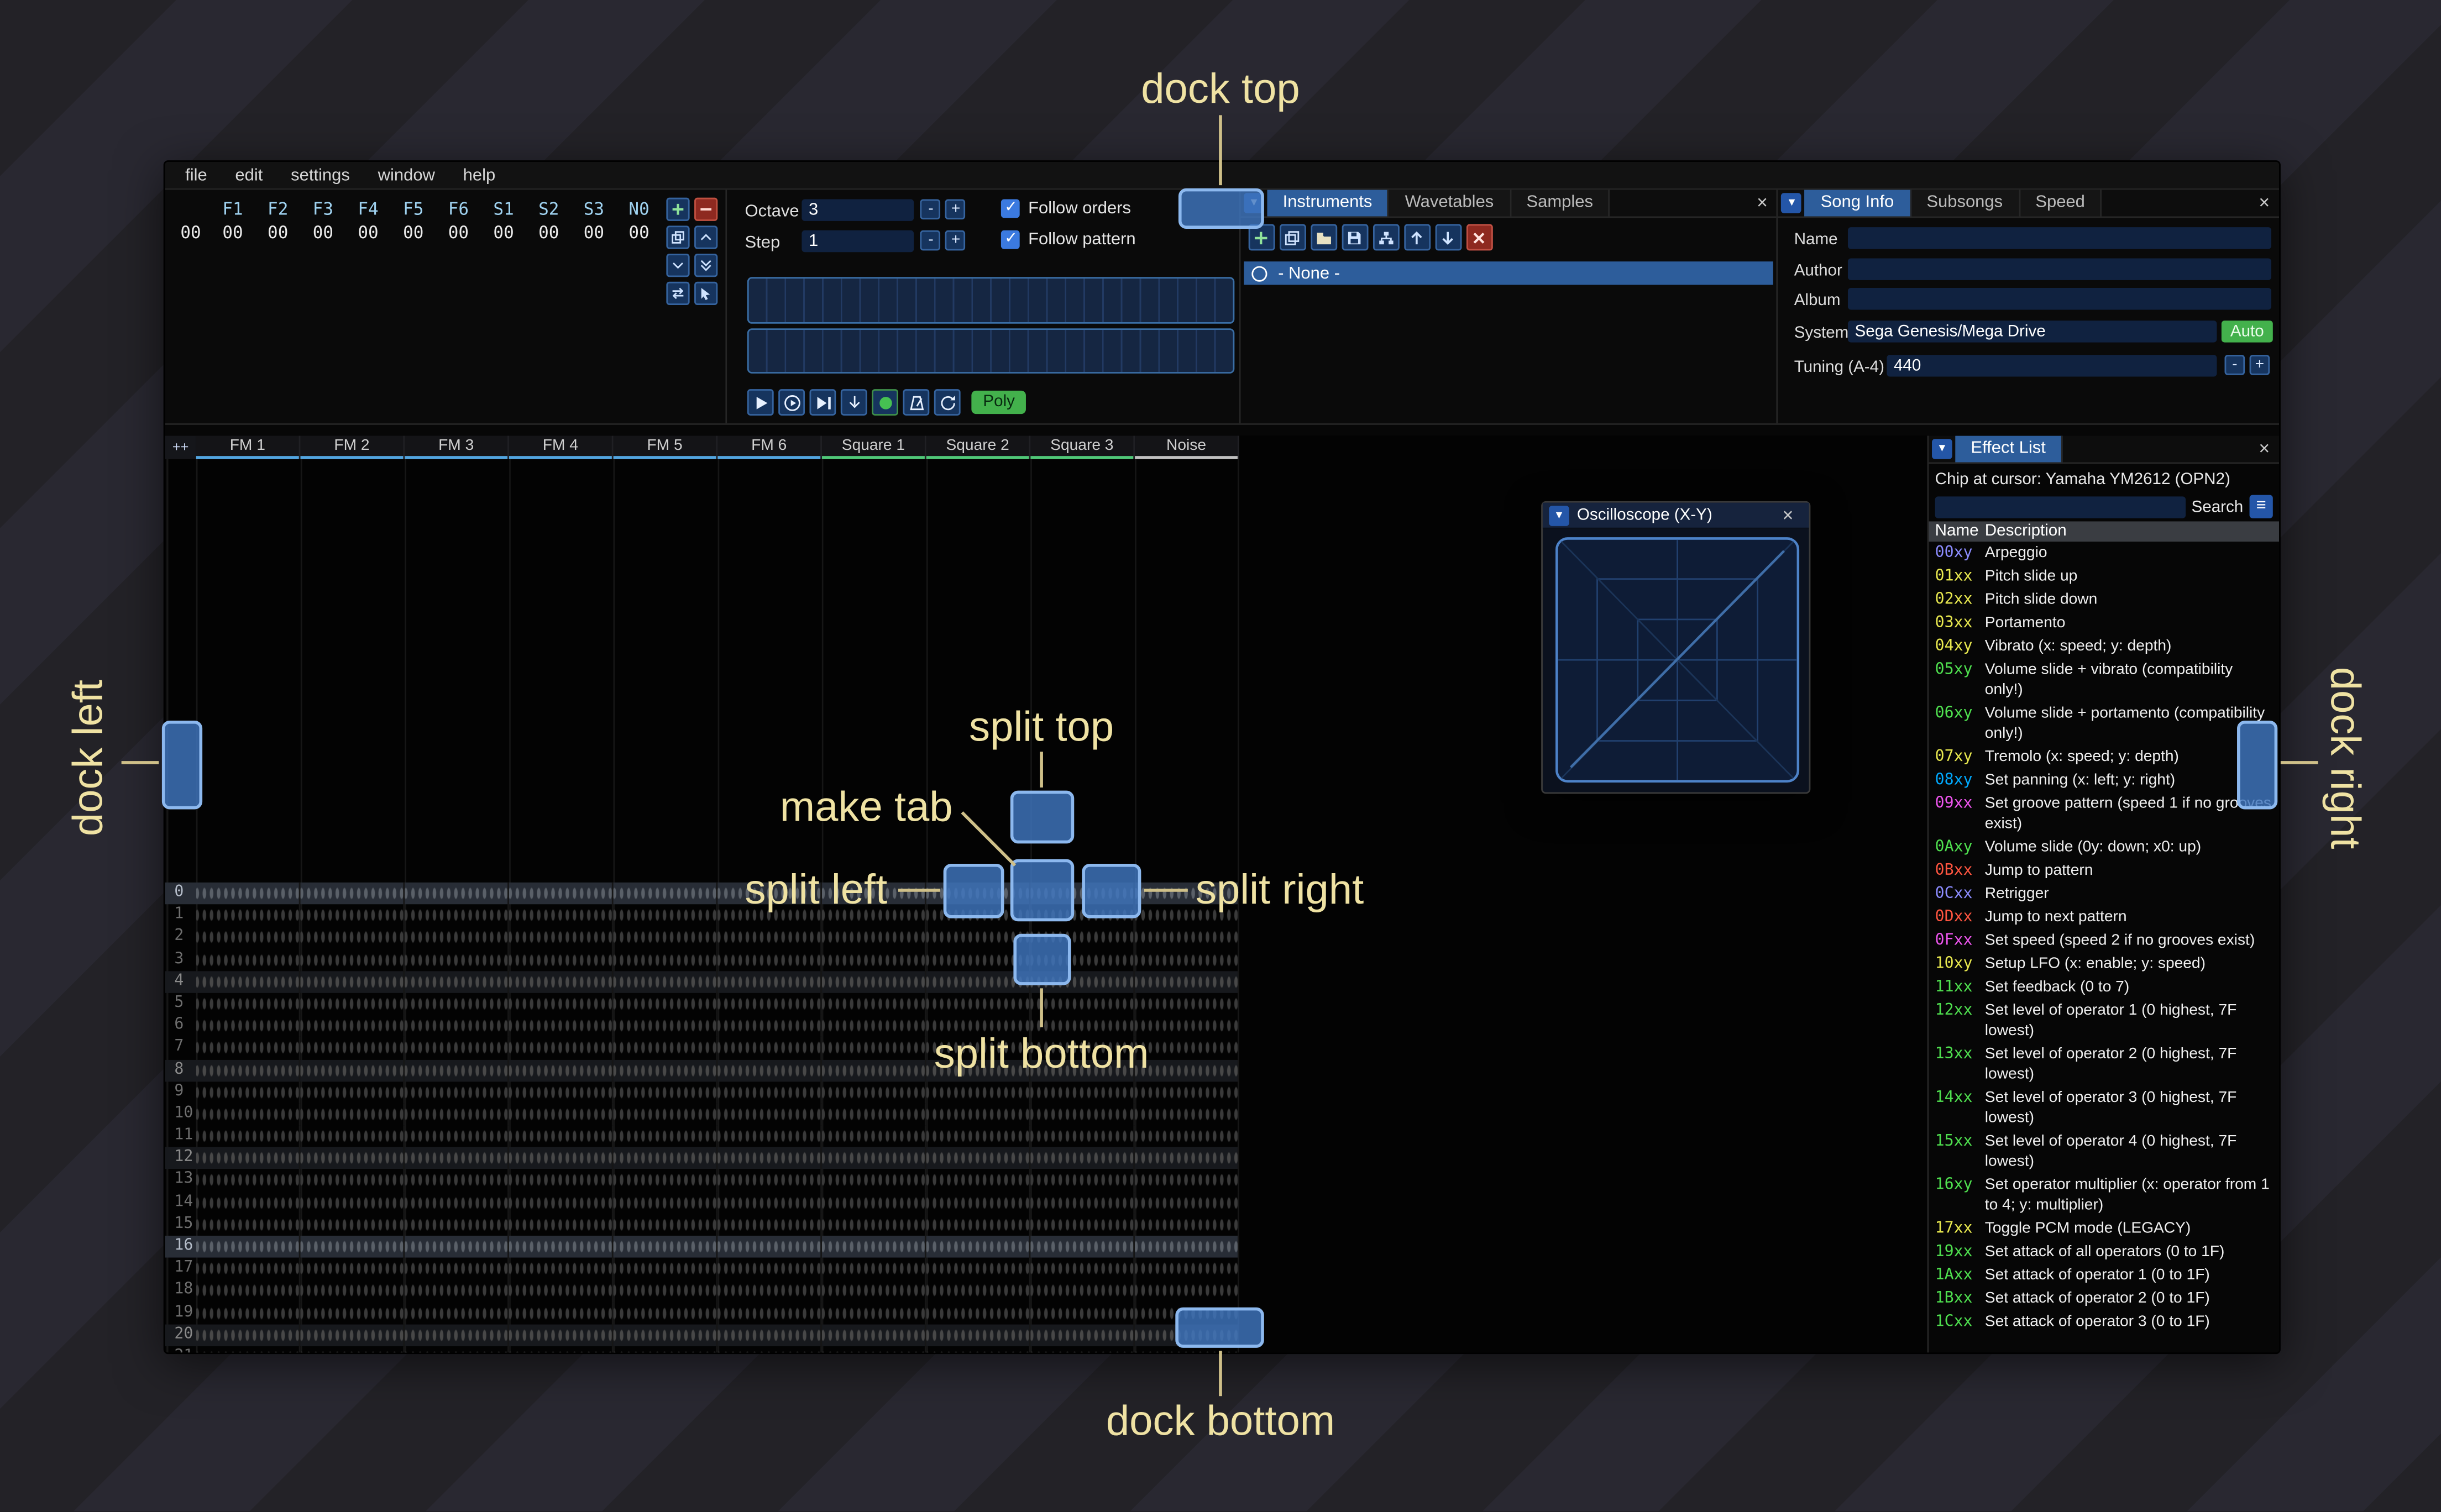 Image resolution: width=2441 pixels, height=1512 pixels. I want to click on step-input: 1, so click(858, 242).